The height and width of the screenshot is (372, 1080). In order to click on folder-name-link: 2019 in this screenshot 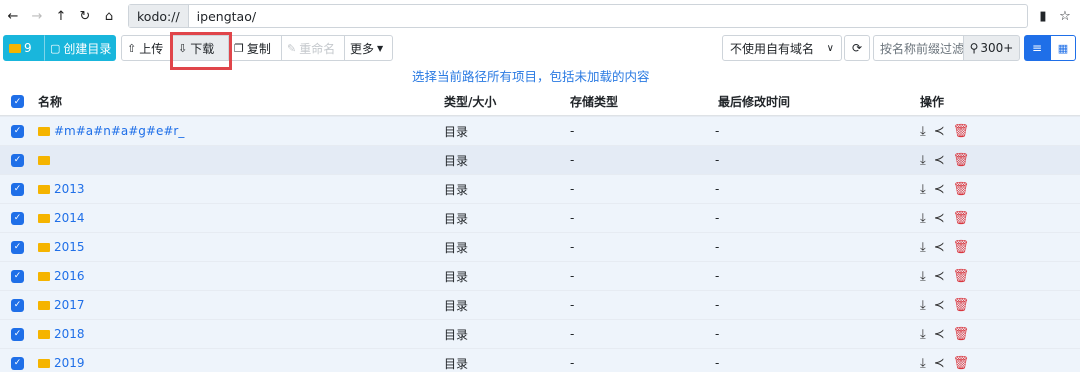, I will do `click(69, 363)`.